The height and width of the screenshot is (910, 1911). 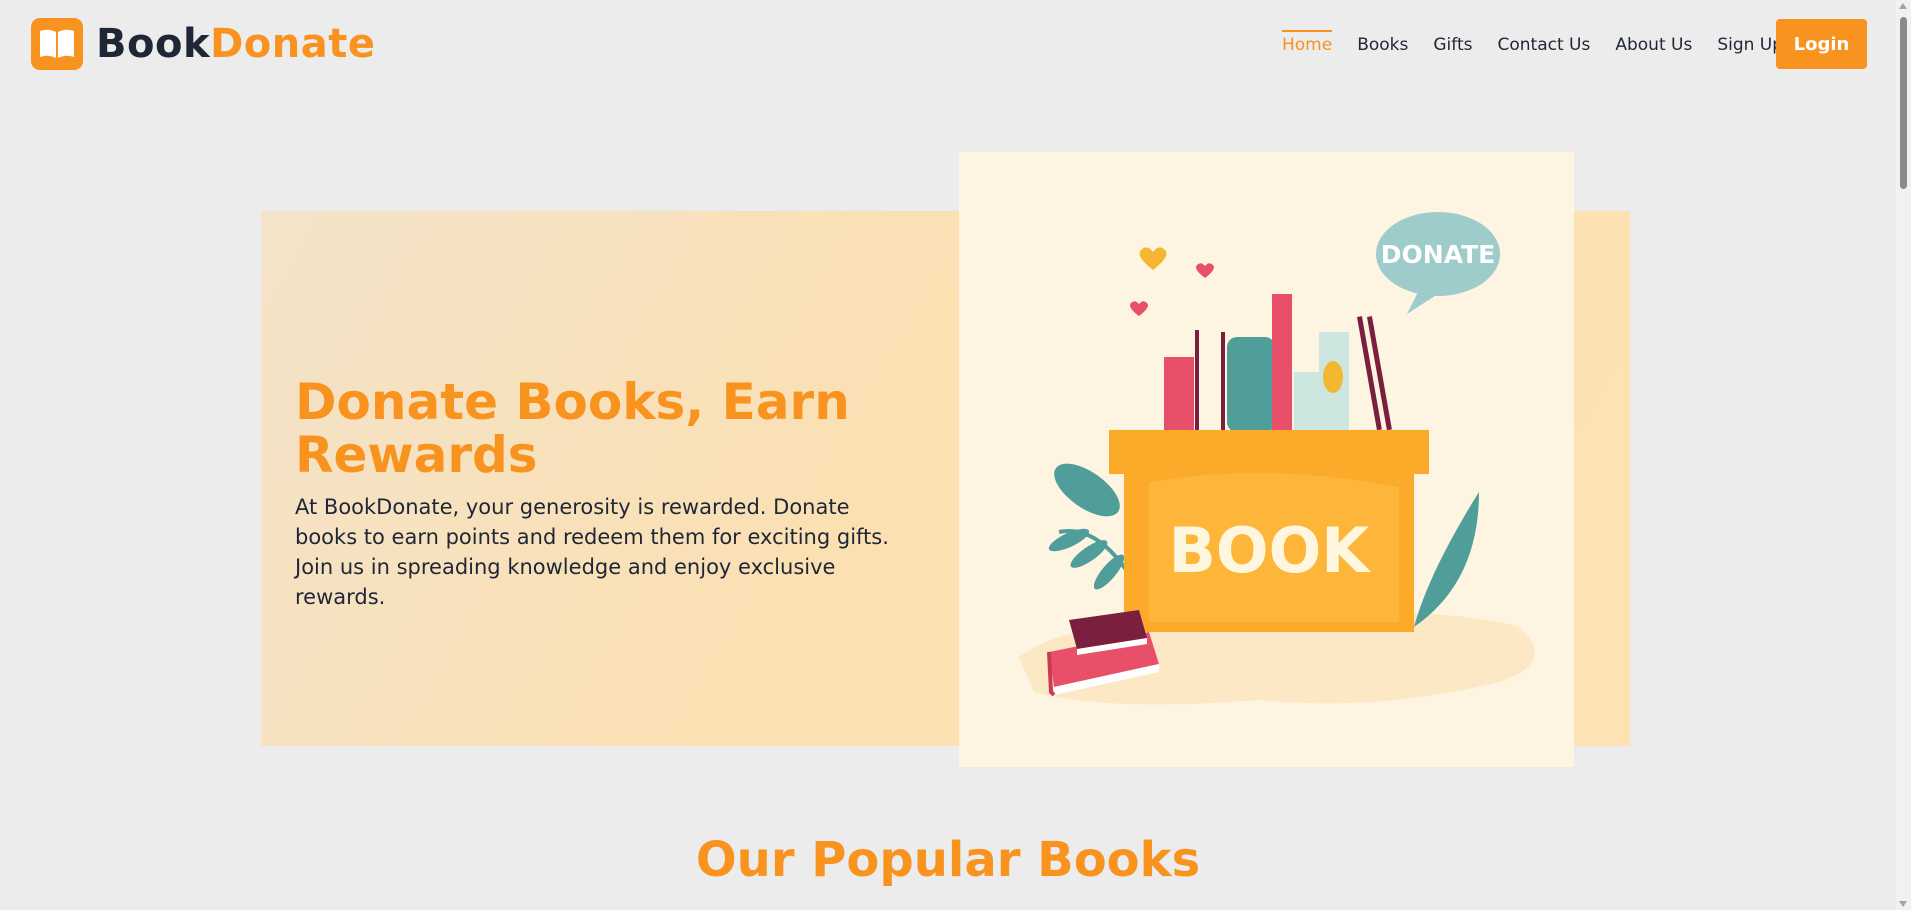 What do you see at coordinates (1903, 103) in the screenshot?
I see `scrollbar-thumb` at bounding box center [1903, 103].